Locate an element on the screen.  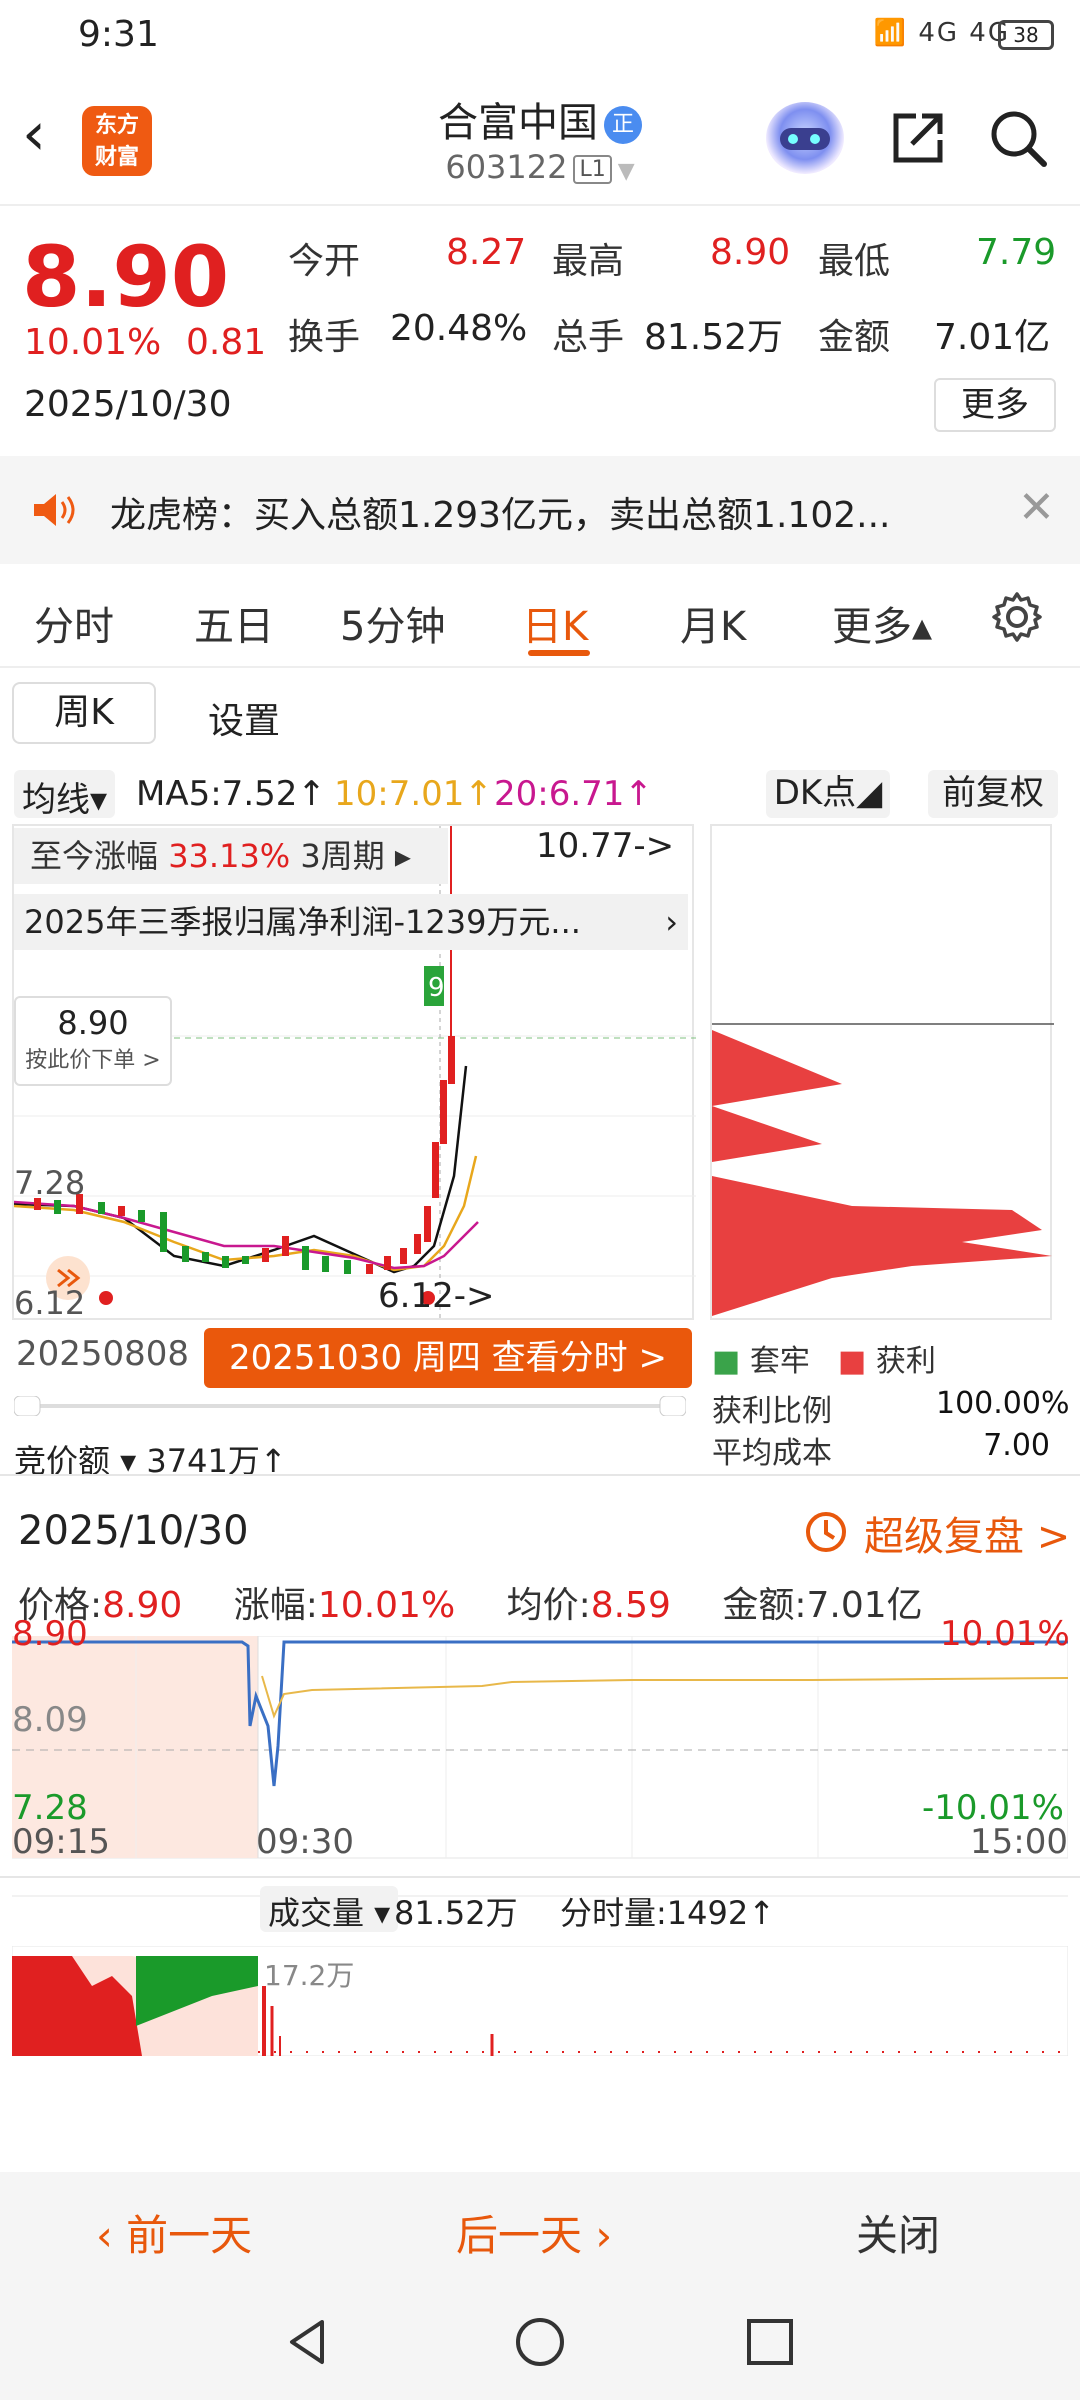
report-banner: 2025年三季报归属净利润-1239万元... › is located at coordinates (351, 922).